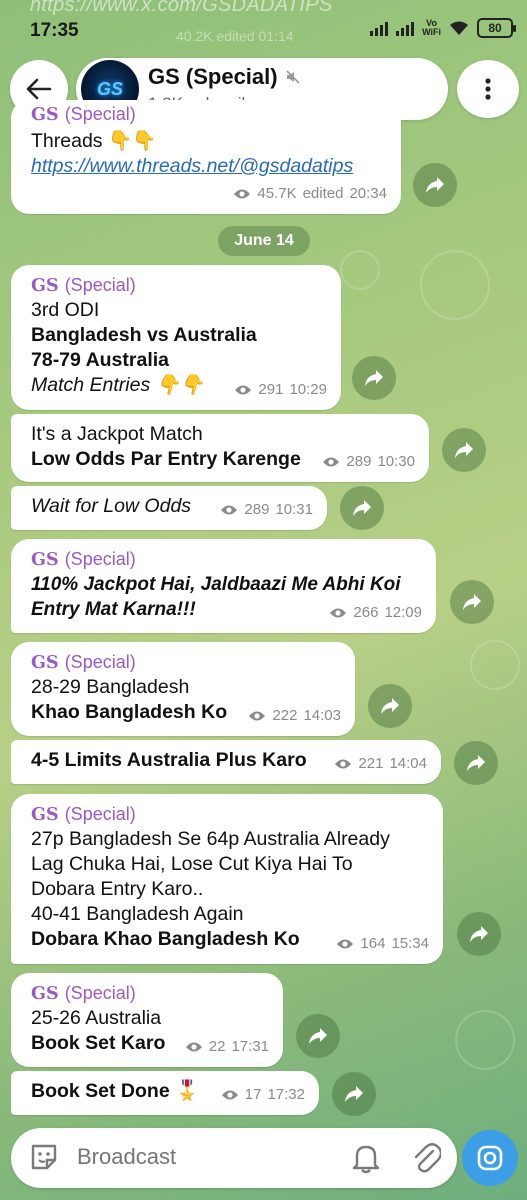 This screenshot has width=527, height=1200. Describe the element at coordinates (110, 687) in the screenshot. I see `message-text: 28-29 Bangladesh` at that location.